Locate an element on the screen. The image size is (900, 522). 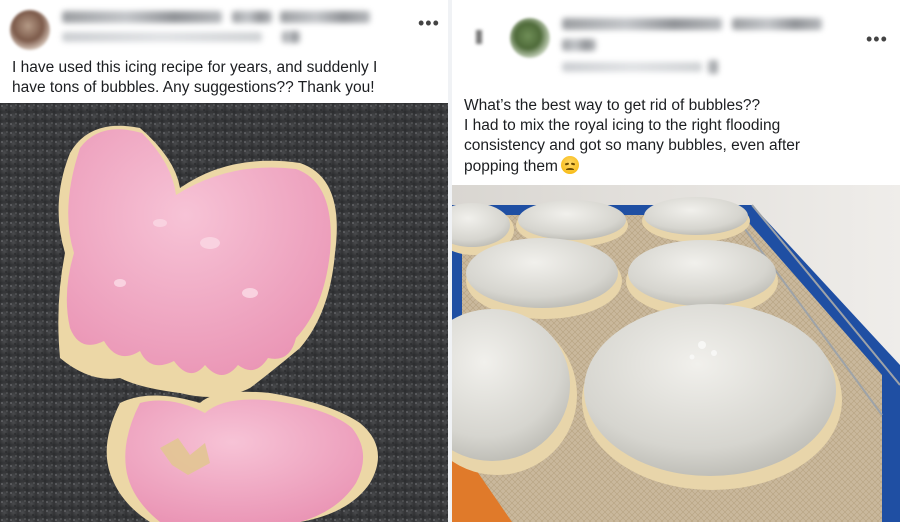
right-post-group-name-blurred is located at coordinates (777, 24).